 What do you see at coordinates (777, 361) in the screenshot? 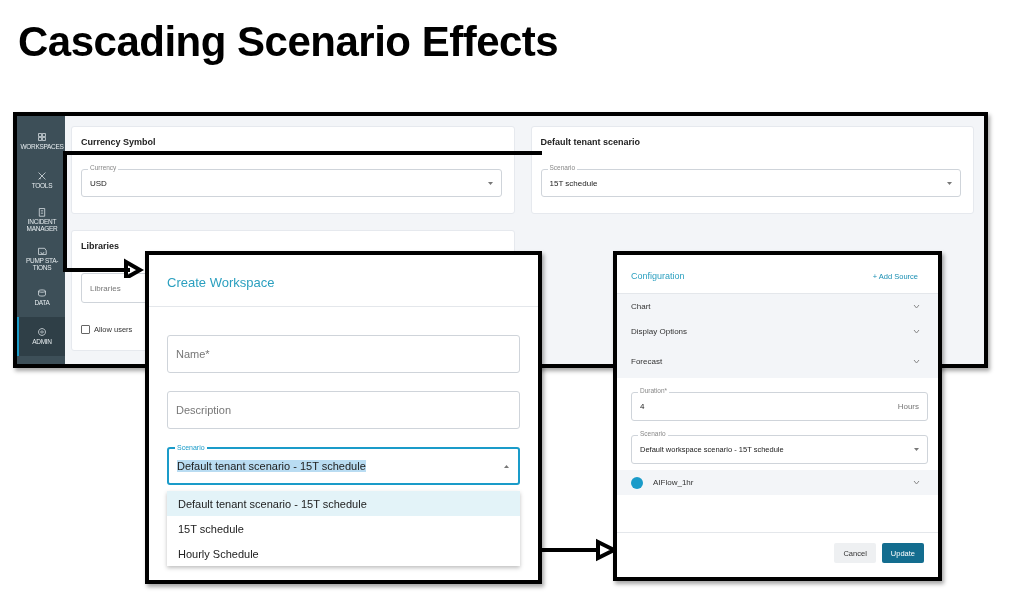
I see `accordion-header: Forecast` at bounding box center [777, 361].